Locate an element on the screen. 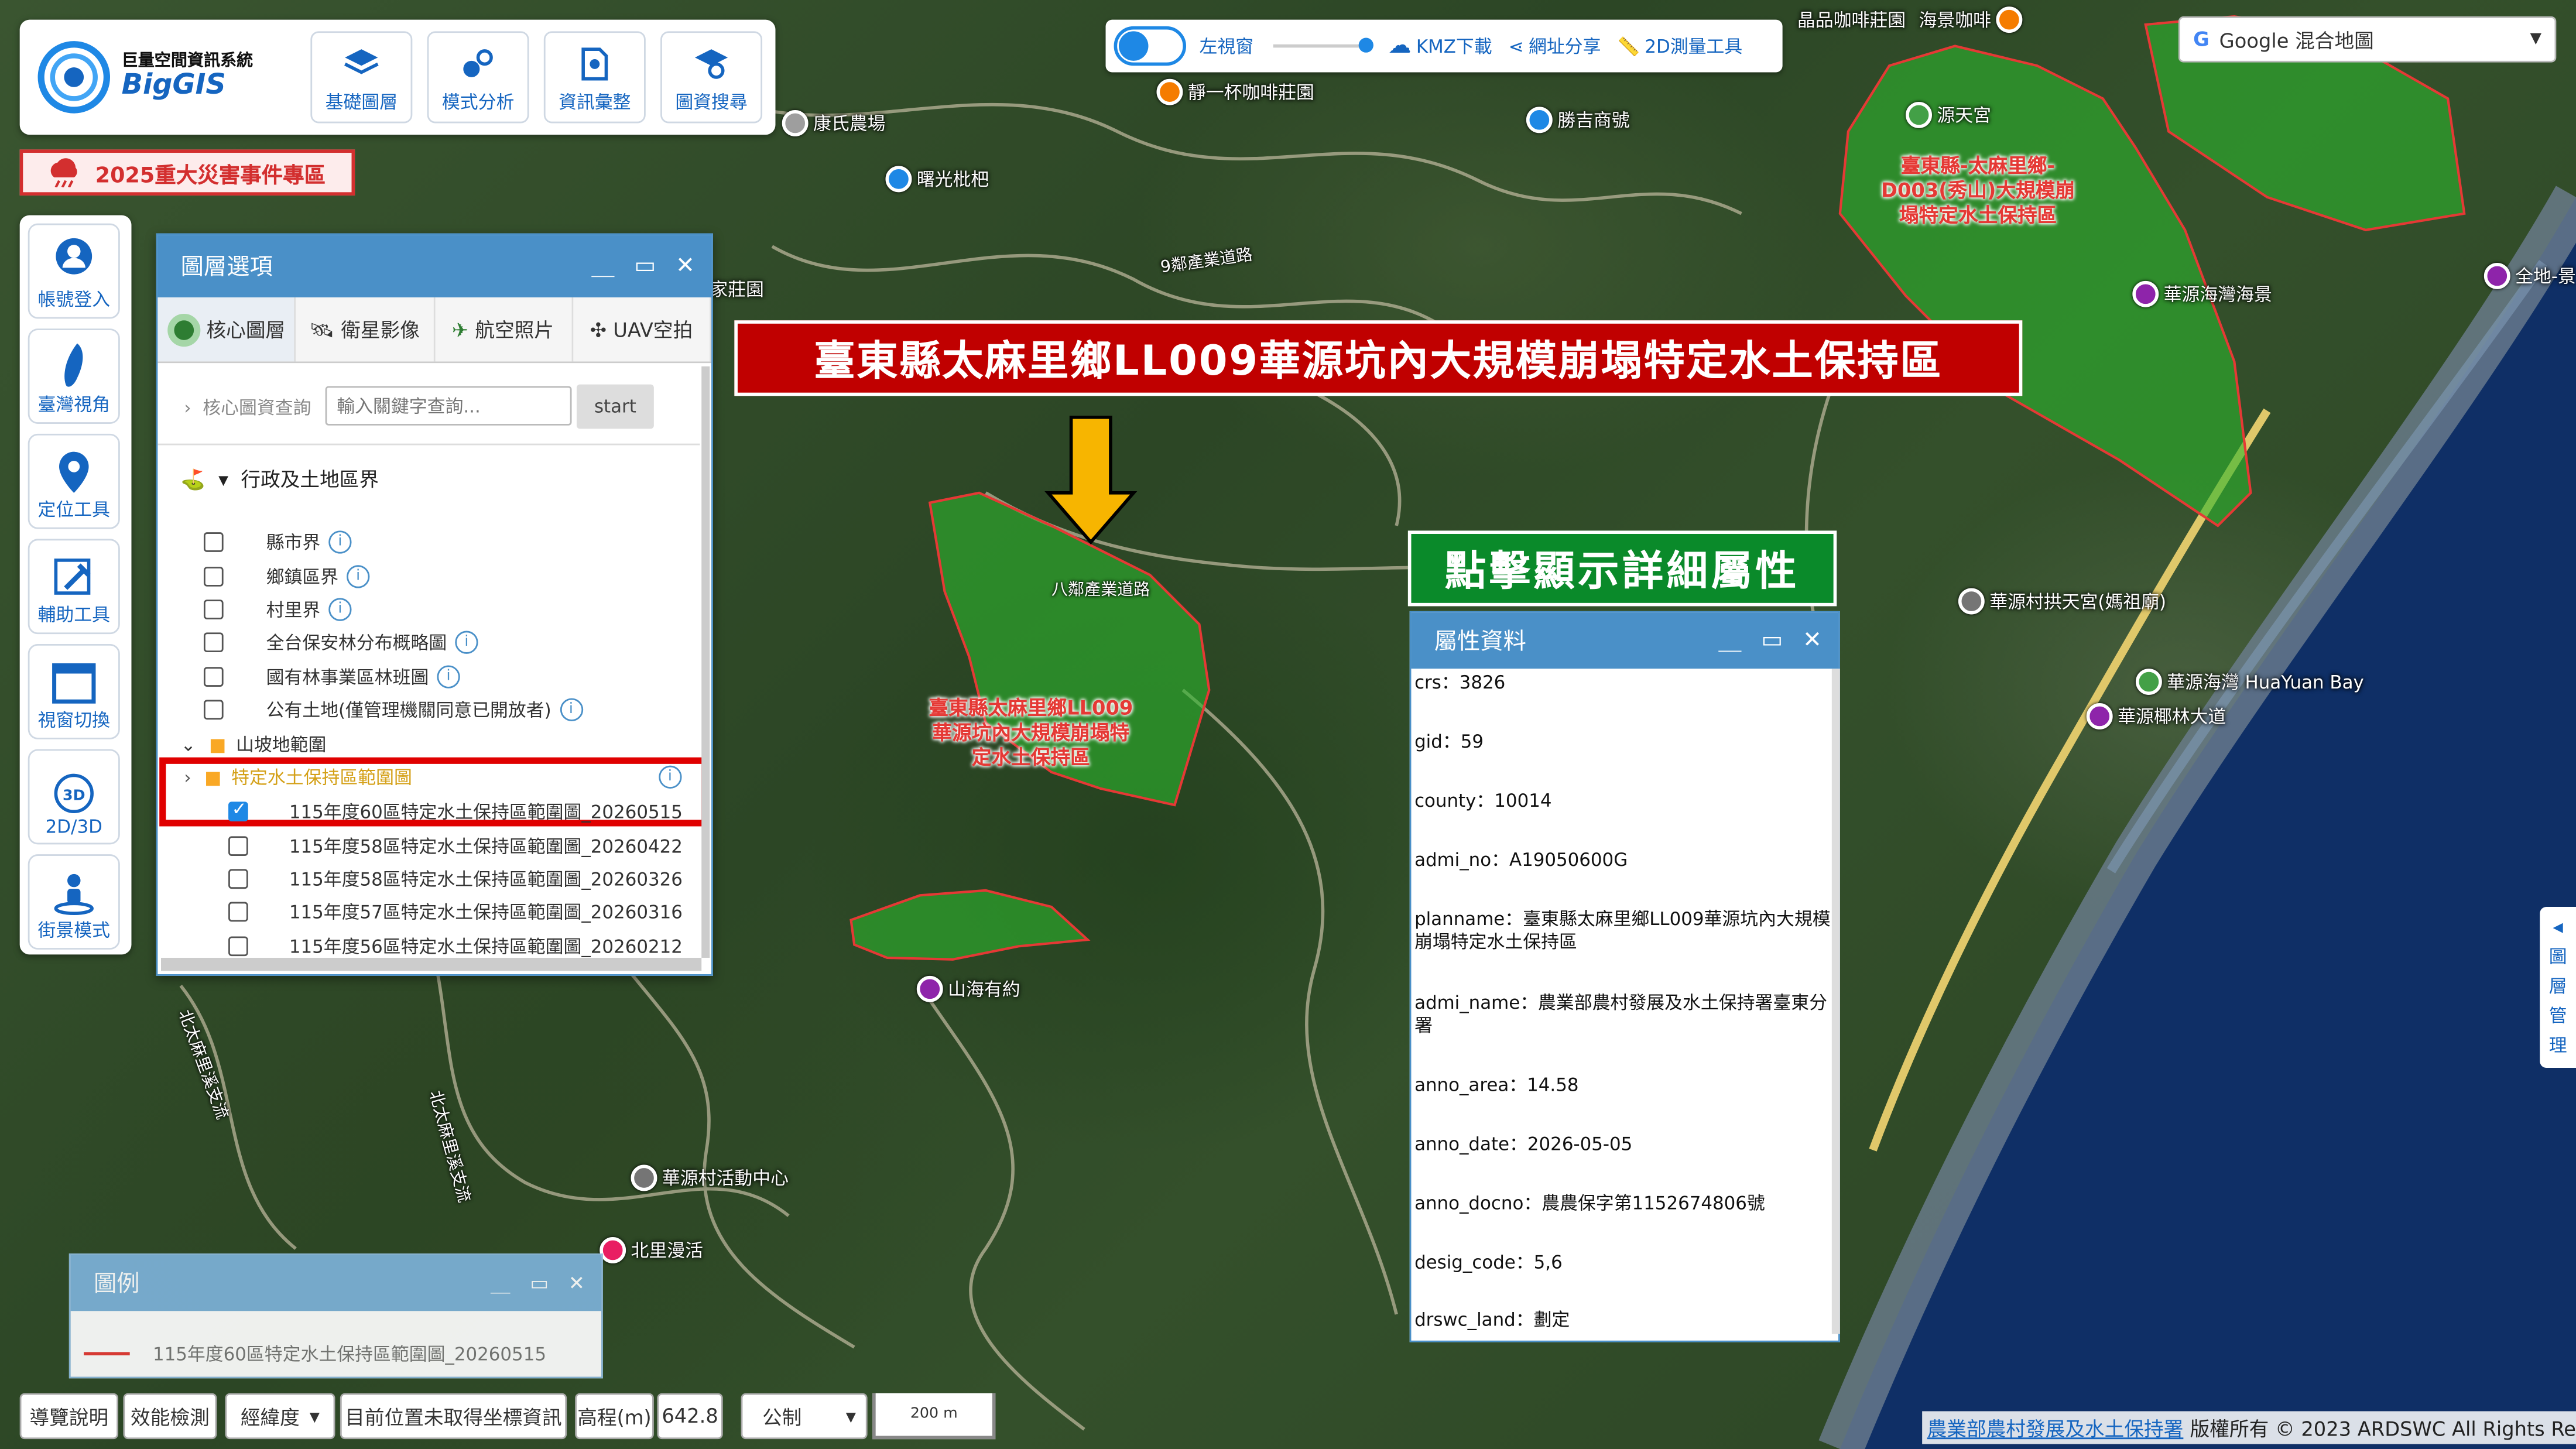  poi: 華源海灣海景 is located at coordinates (2202, 293).